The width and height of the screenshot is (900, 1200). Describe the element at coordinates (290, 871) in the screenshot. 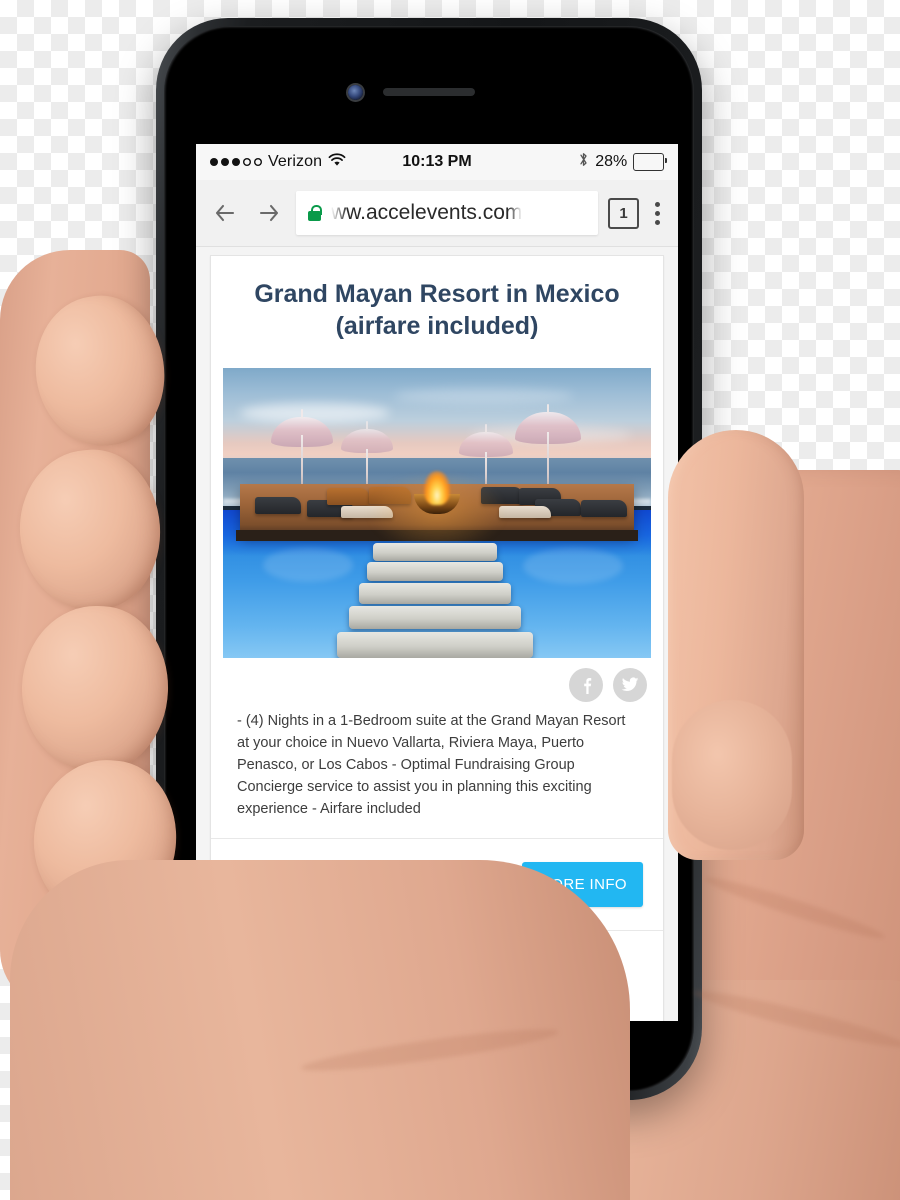

I see `item-code-label: ITEM CODE:` at that location.